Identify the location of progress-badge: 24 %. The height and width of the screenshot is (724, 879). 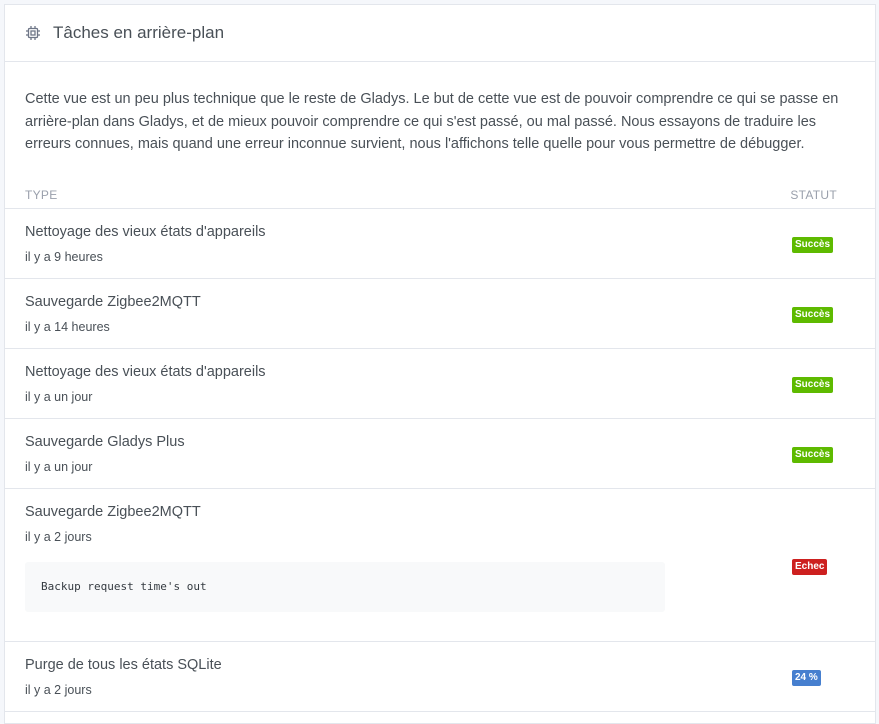
(806, 678).